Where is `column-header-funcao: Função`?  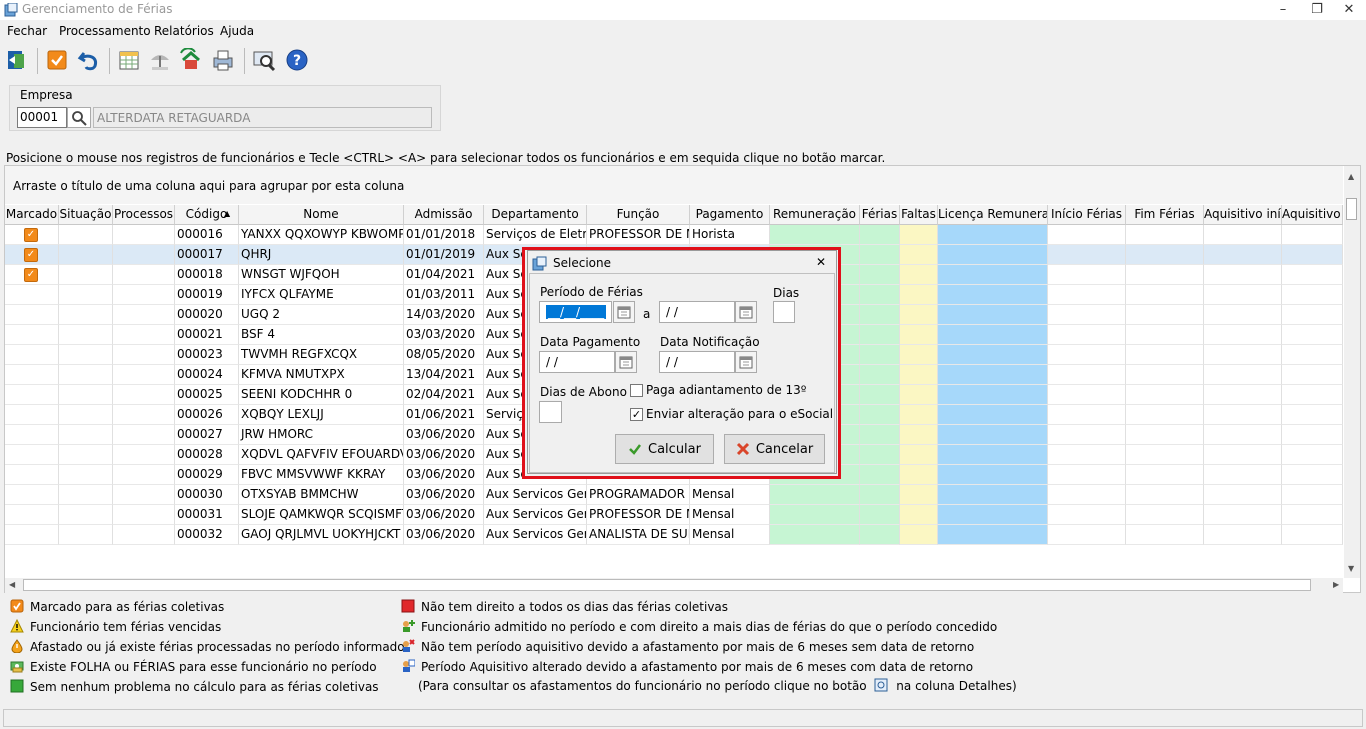 column-header-funcao: Função is located at coordinates (638, 215).